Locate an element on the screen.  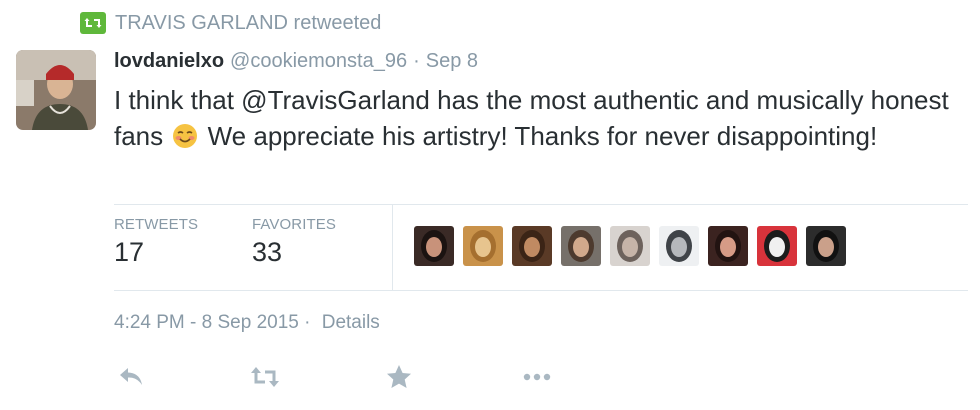
retweeted-by-label: TRAVIS GARLAND retweeted is located at coordinates (248, 23).